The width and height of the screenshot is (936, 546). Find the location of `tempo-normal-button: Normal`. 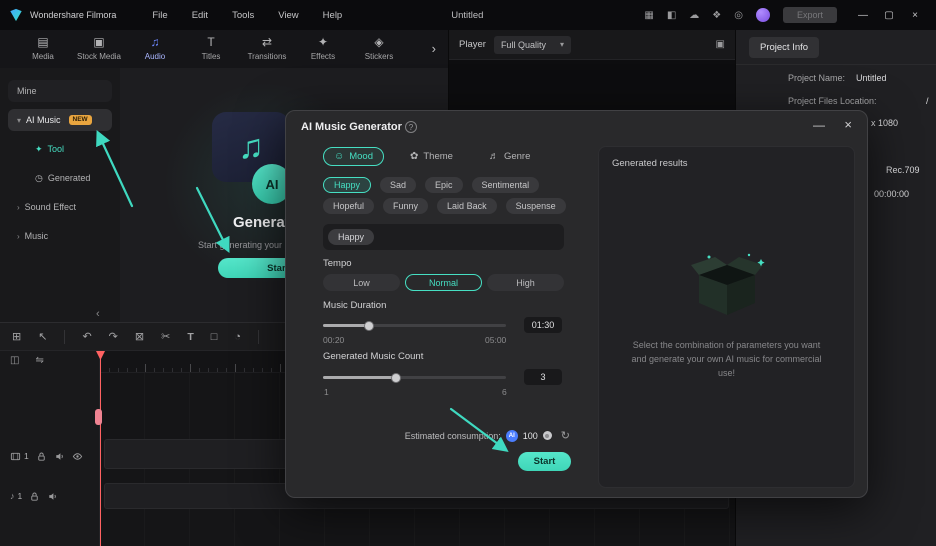

tempo-normal-button: Normal is located at coordinates (443, 282).